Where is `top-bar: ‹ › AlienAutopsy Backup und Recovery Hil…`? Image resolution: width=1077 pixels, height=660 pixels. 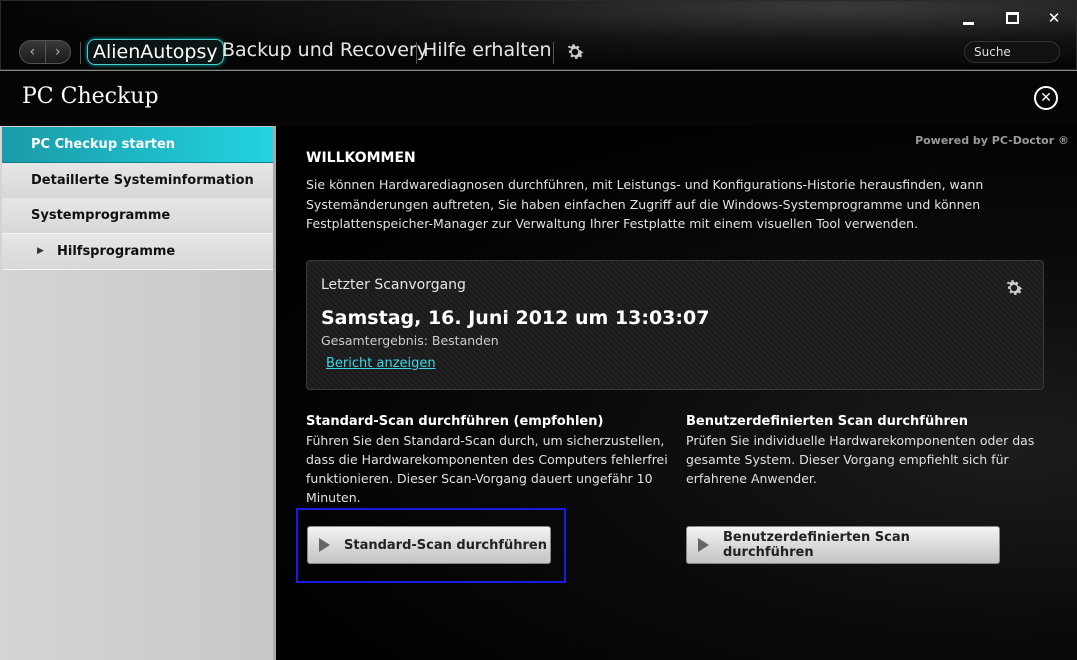 top-bar: ‹ › AlienAutopsy Backup und Recovery Hil… is located at coordinates (538, 35).